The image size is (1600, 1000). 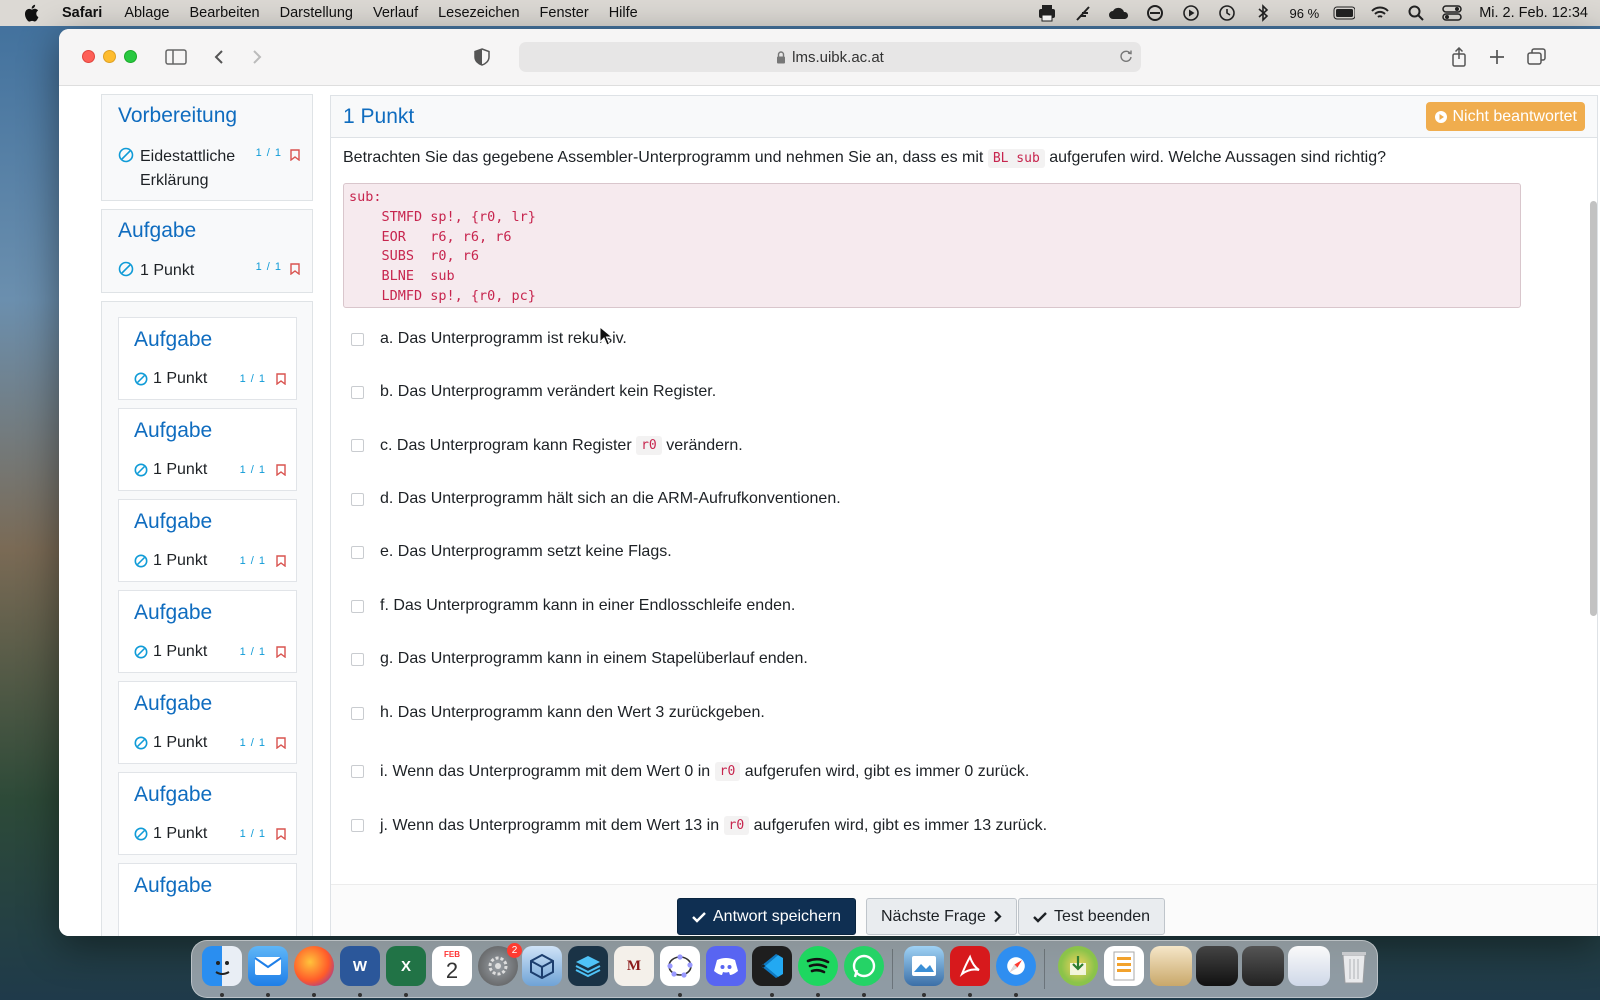 I want to click on menu-darstellung: Darstellung, so click(x=316, y=13).